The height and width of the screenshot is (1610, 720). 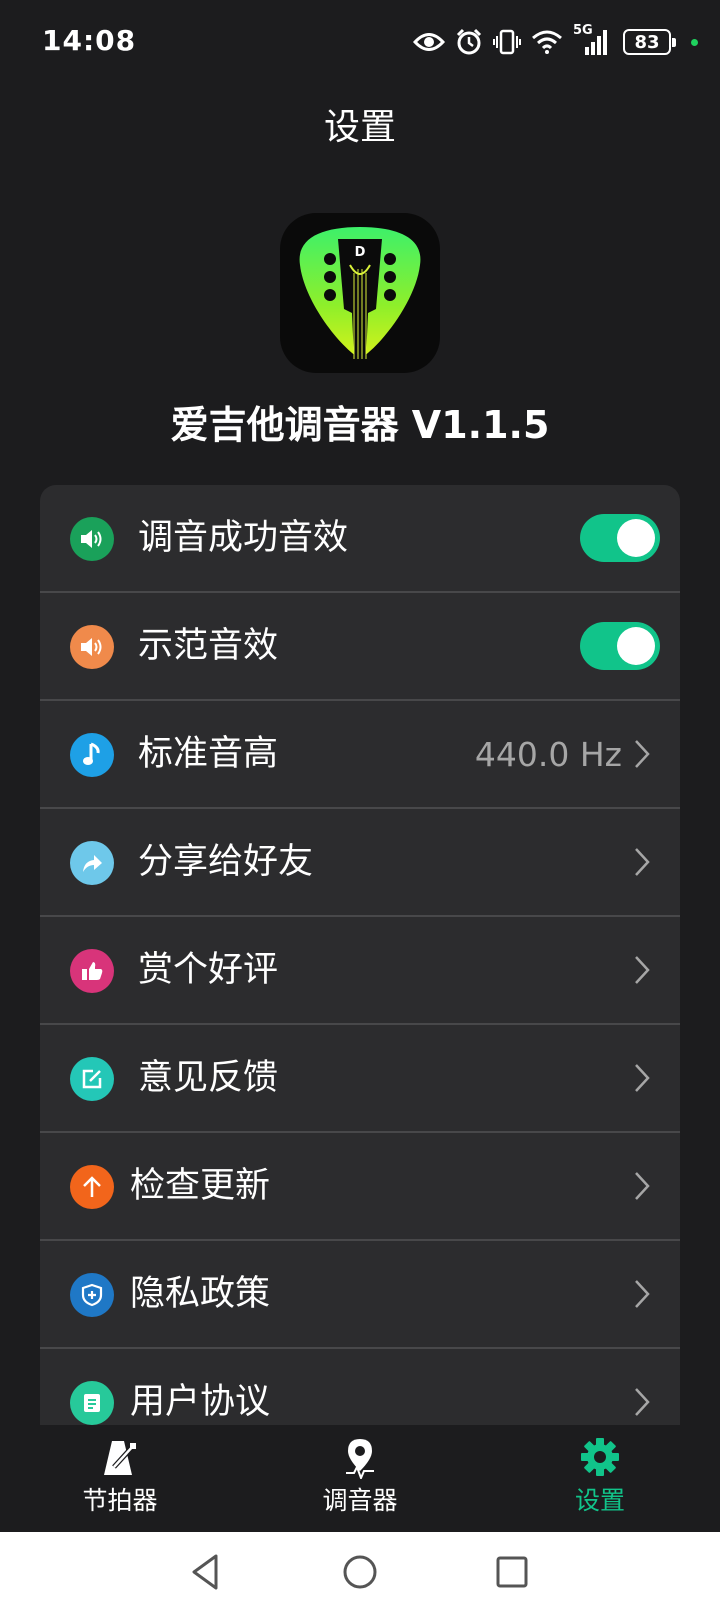 I want to click on bottom-tab-bar: 节拍器 调音器 设置, so click(x=360, y=1478).